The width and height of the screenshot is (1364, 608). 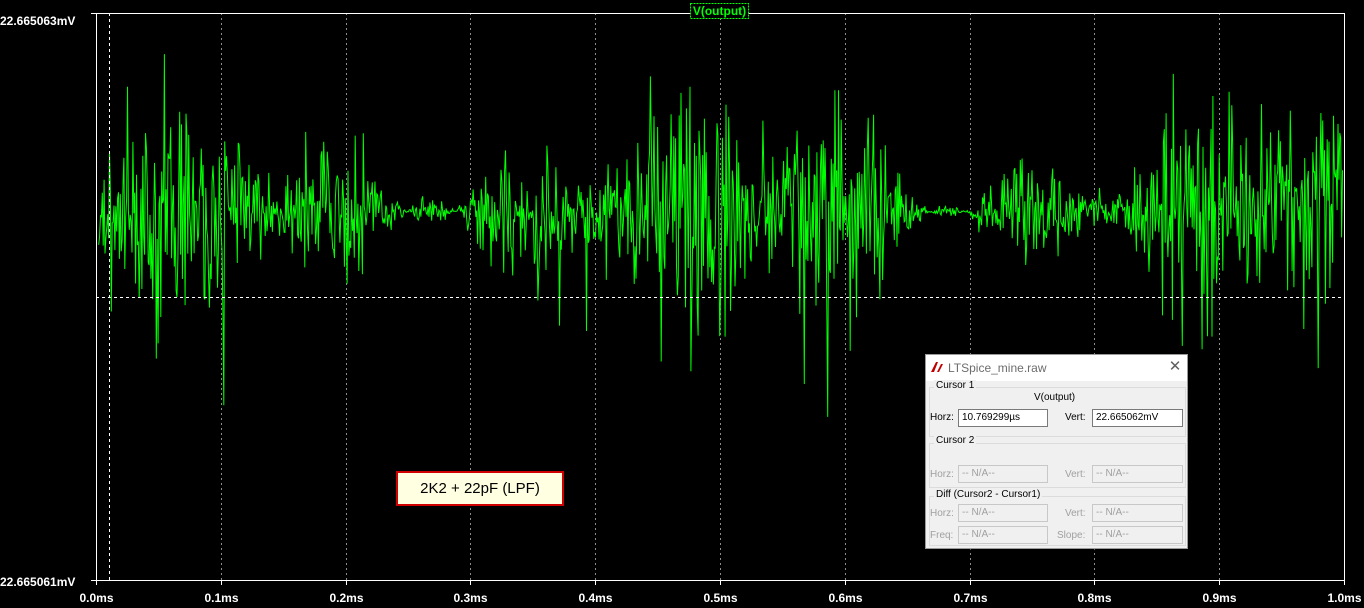 I want to click on x-tick-label: 0.9ms, so click(x=1219, y=598).